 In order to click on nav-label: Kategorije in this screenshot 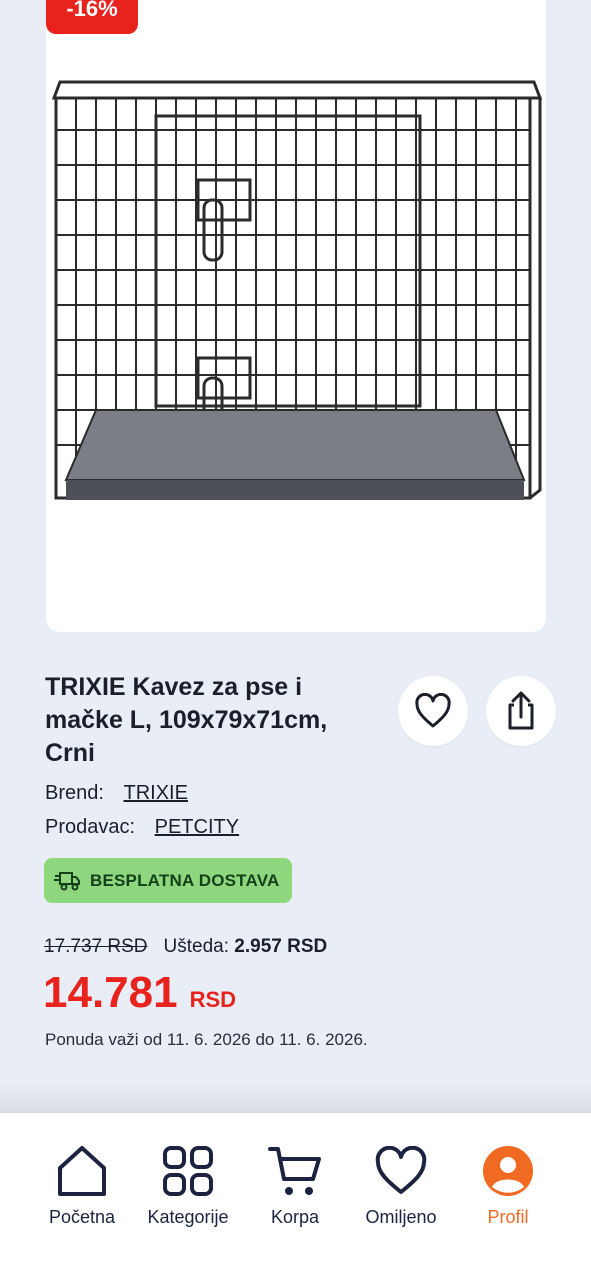, I will do `click(188, 1217)`.